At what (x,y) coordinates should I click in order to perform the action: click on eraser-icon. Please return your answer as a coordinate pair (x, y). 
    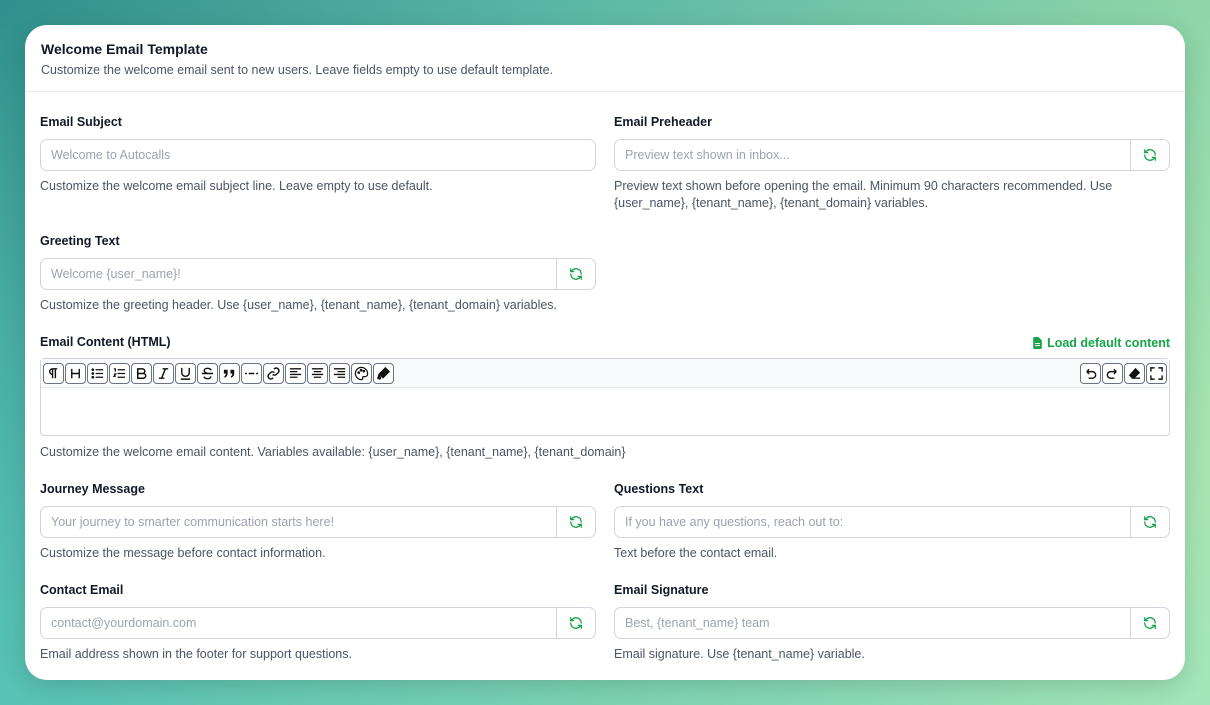
    Looking at the image, I should click on (1134, 373).